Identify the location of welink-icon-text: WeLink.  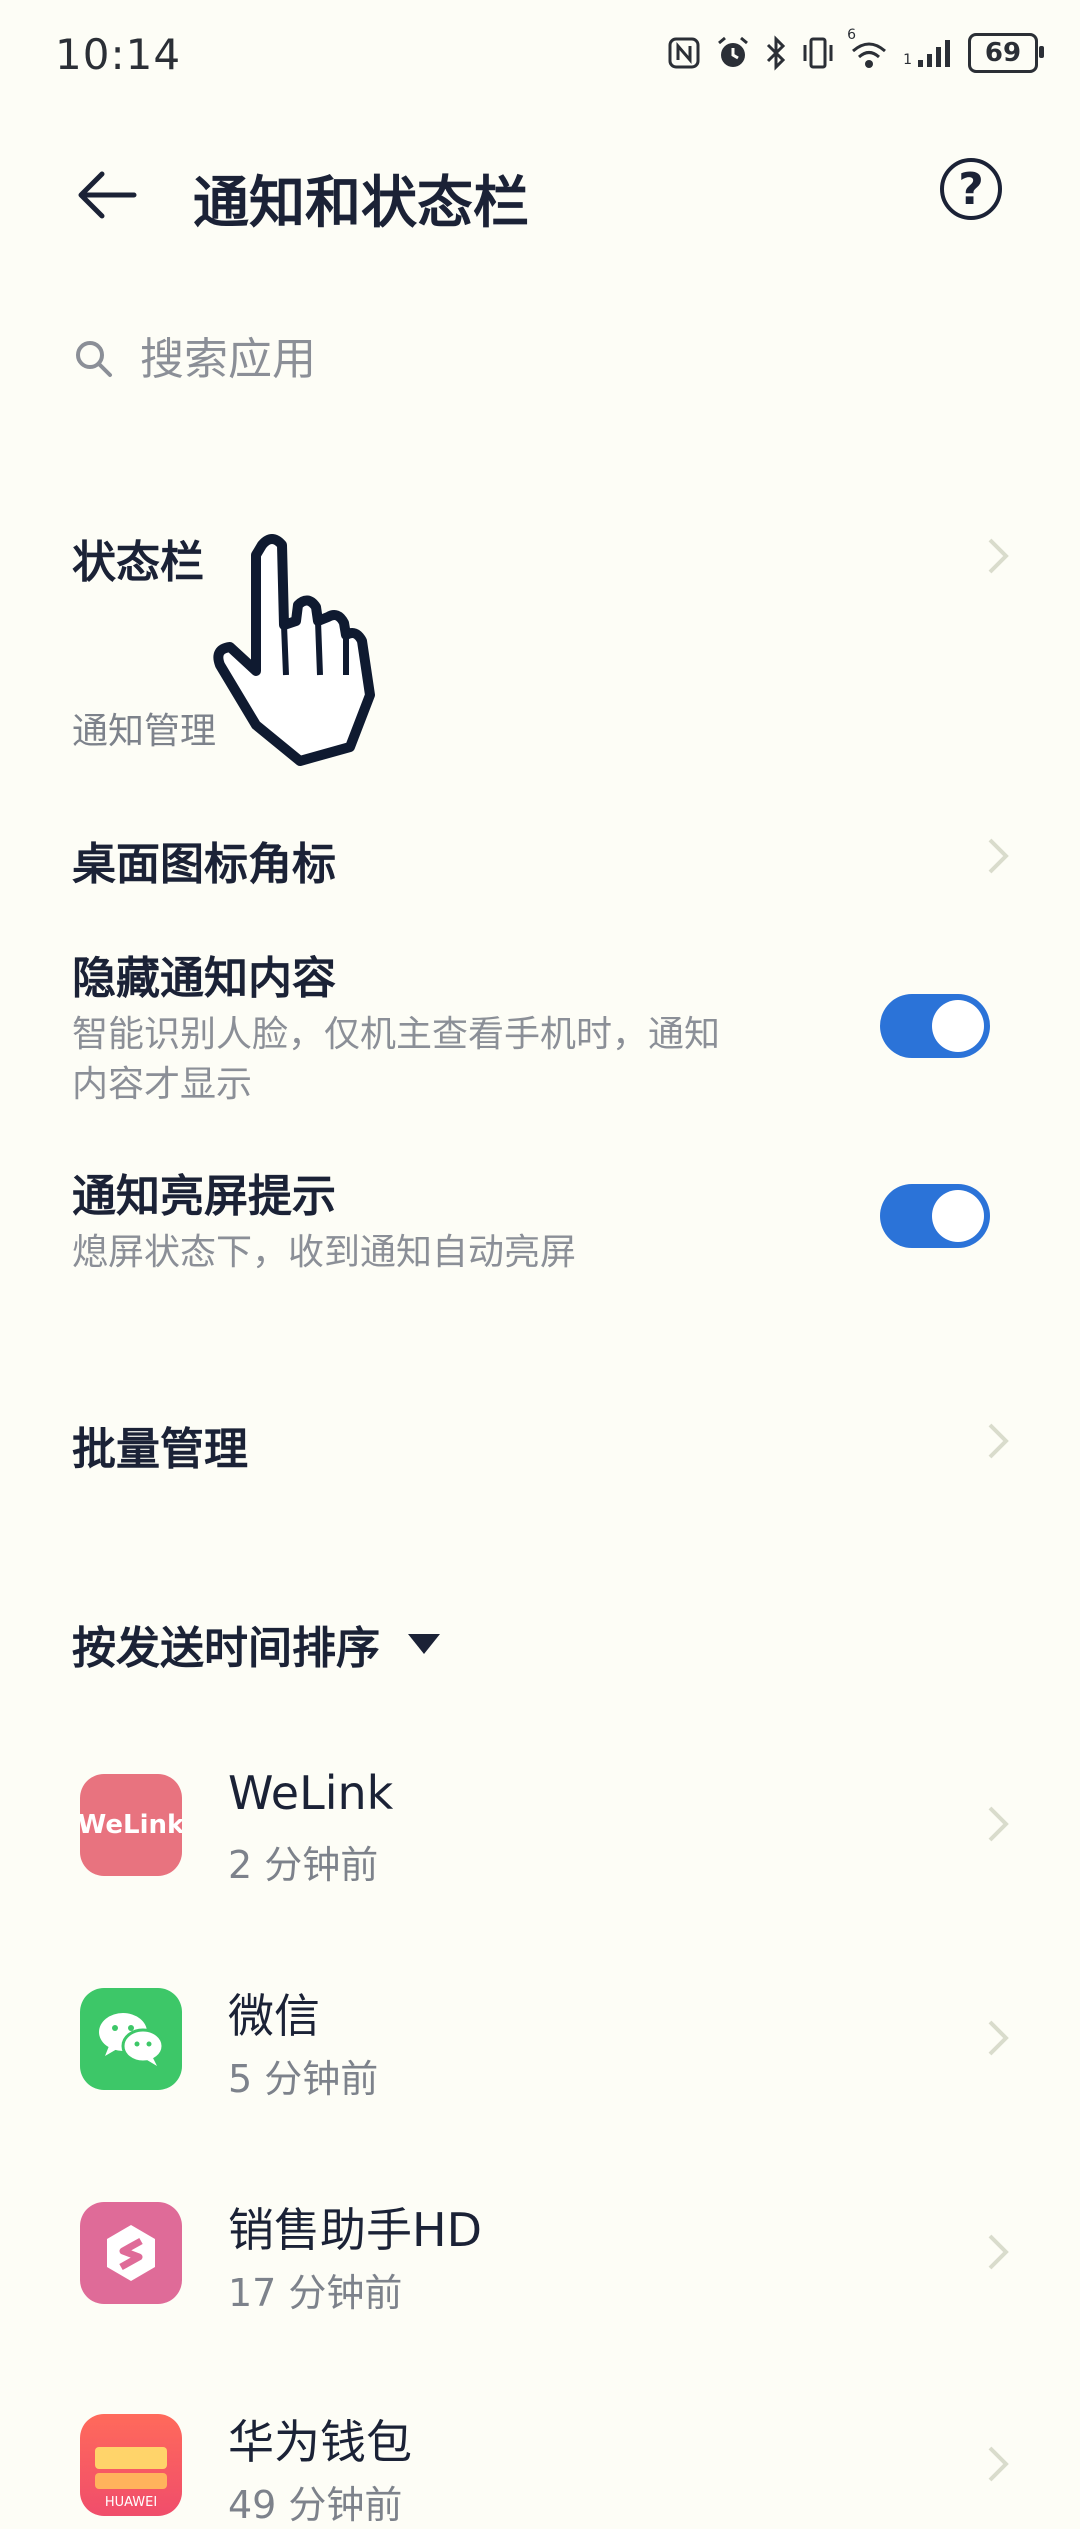
(131, 1825).